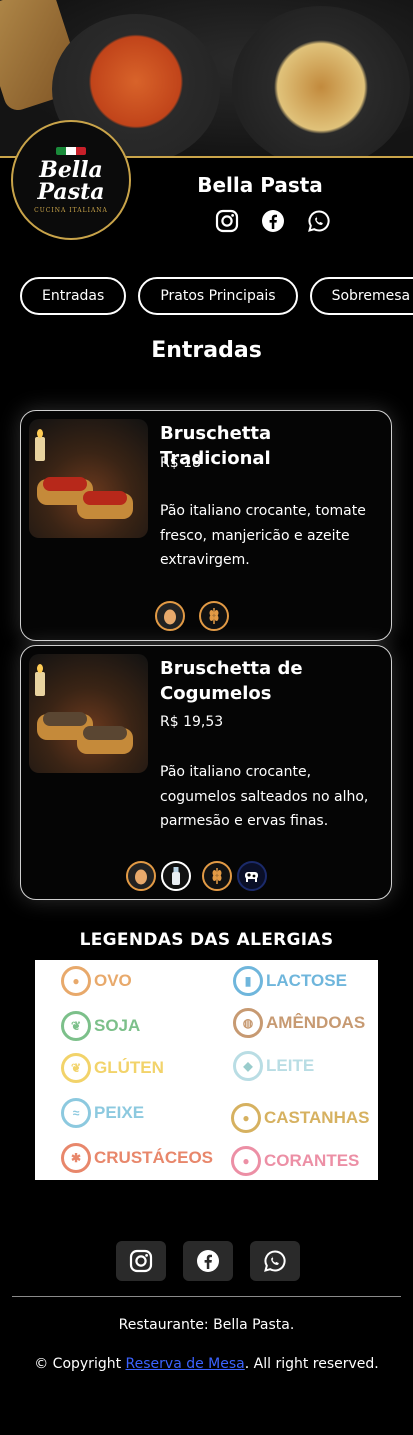  I want to click on footer-divider, so click(206, 1296).